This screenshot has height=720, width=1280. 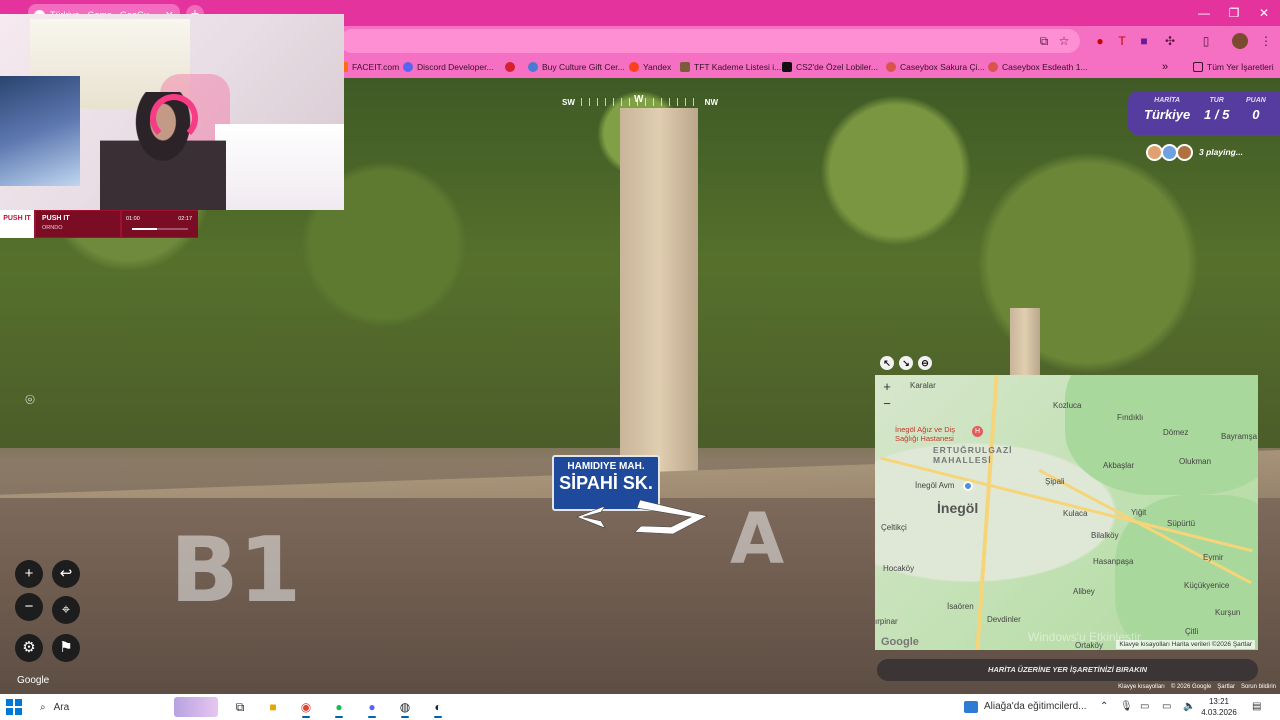 I want to click on report-problem-link: Sorun bildirin, so click(x=1258, y=689).